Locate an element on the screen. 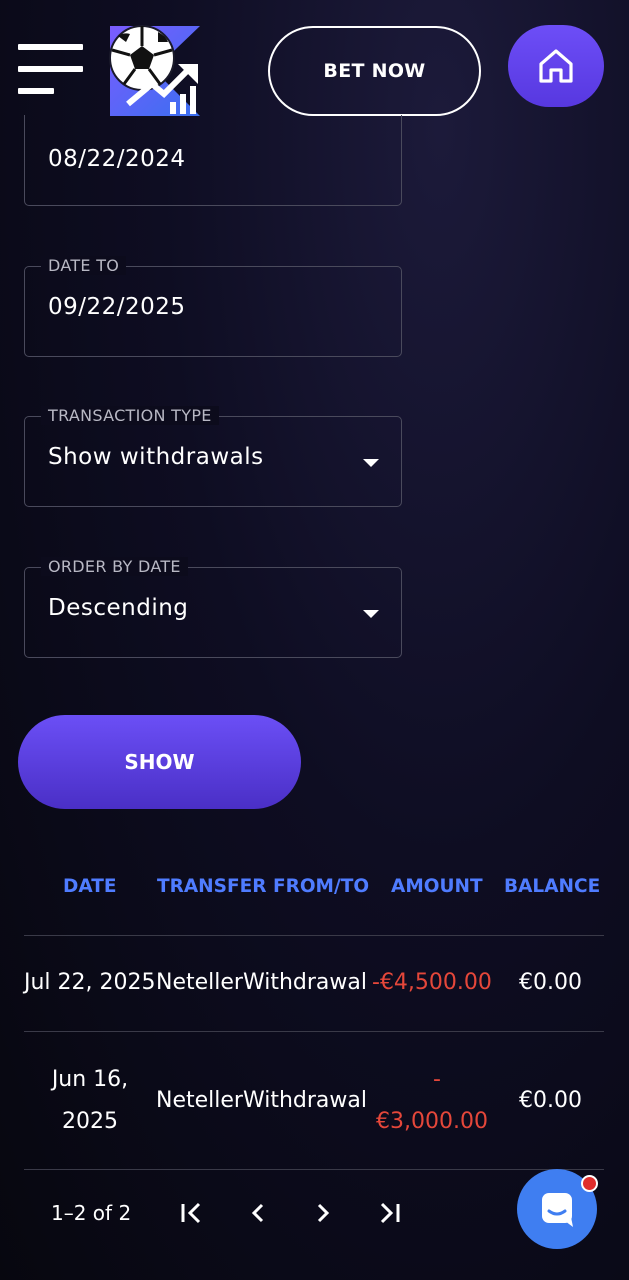 The height and width of the screenshot is (1280, 629). chevron-left-icon is located at coordinates (257, 1213).